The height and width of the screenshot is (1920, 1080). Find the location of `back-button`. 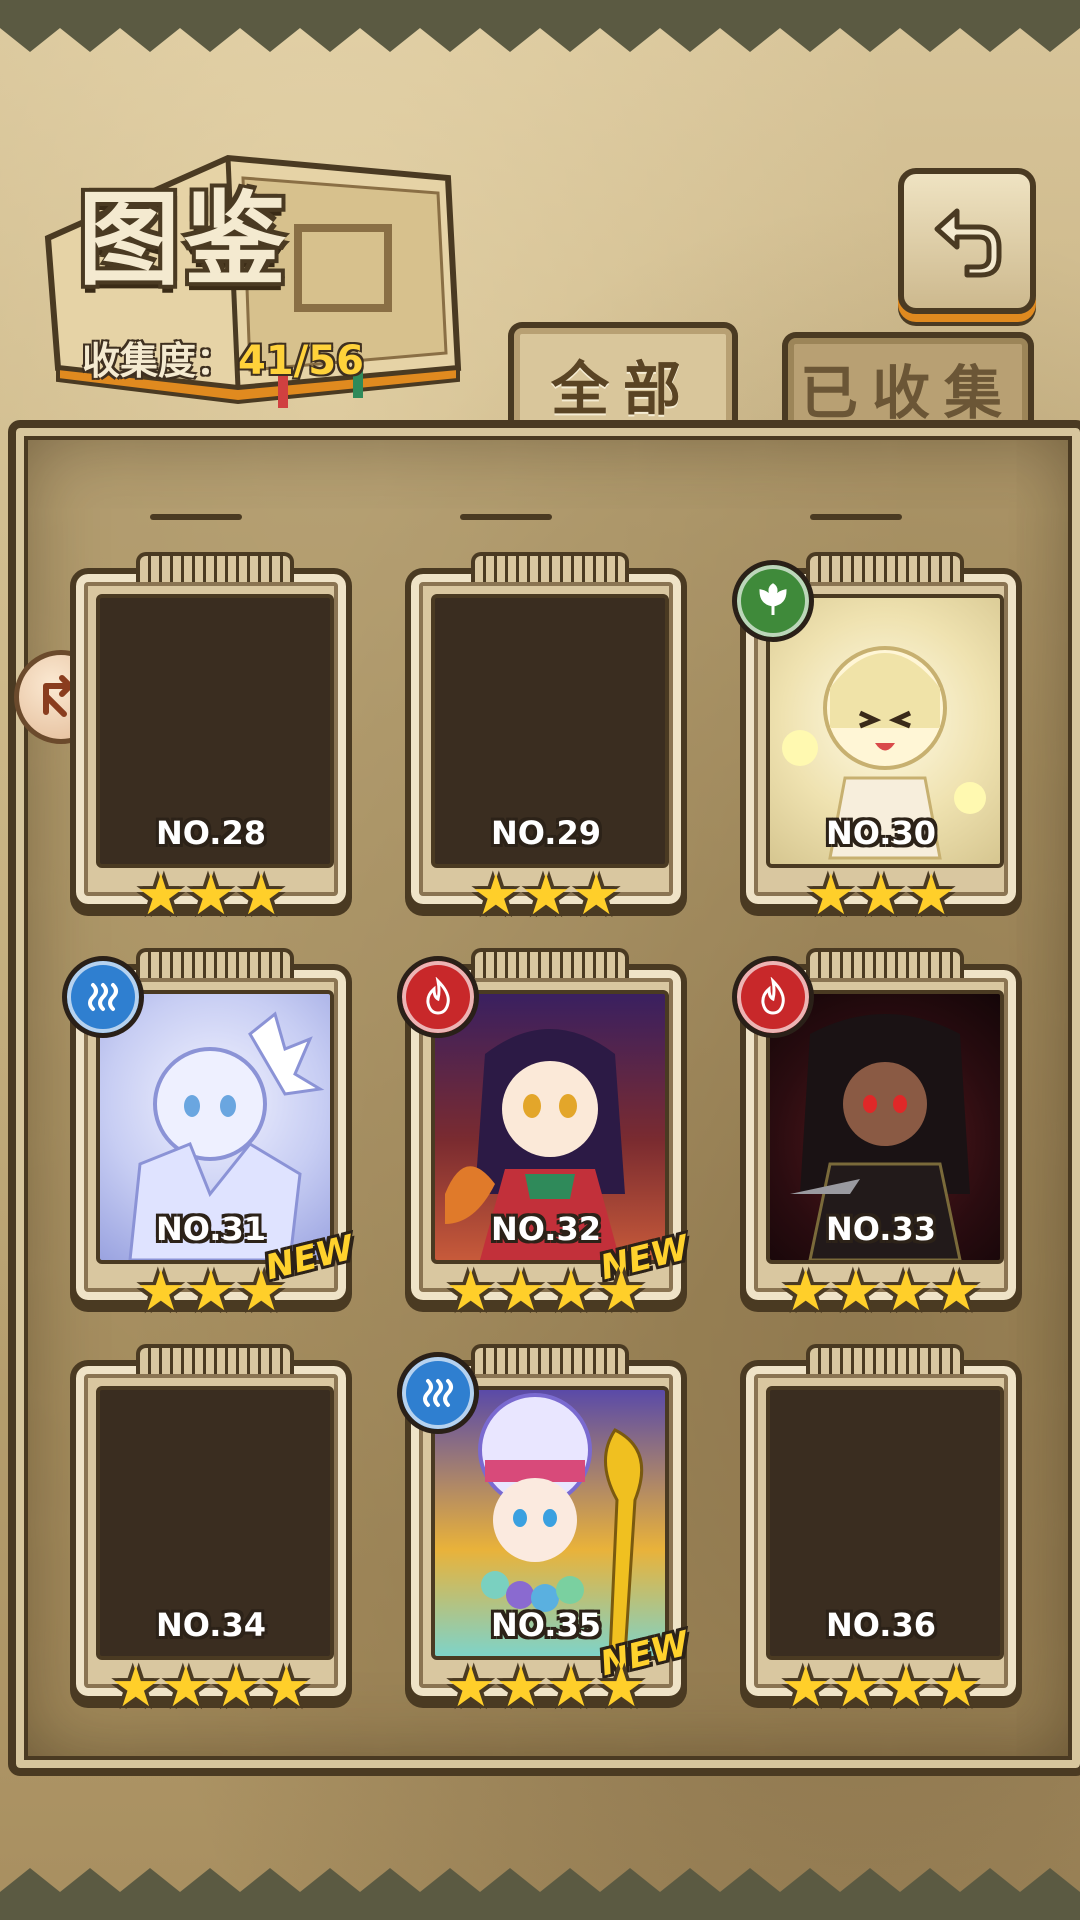

back-button is located at coordinates (967, 241).